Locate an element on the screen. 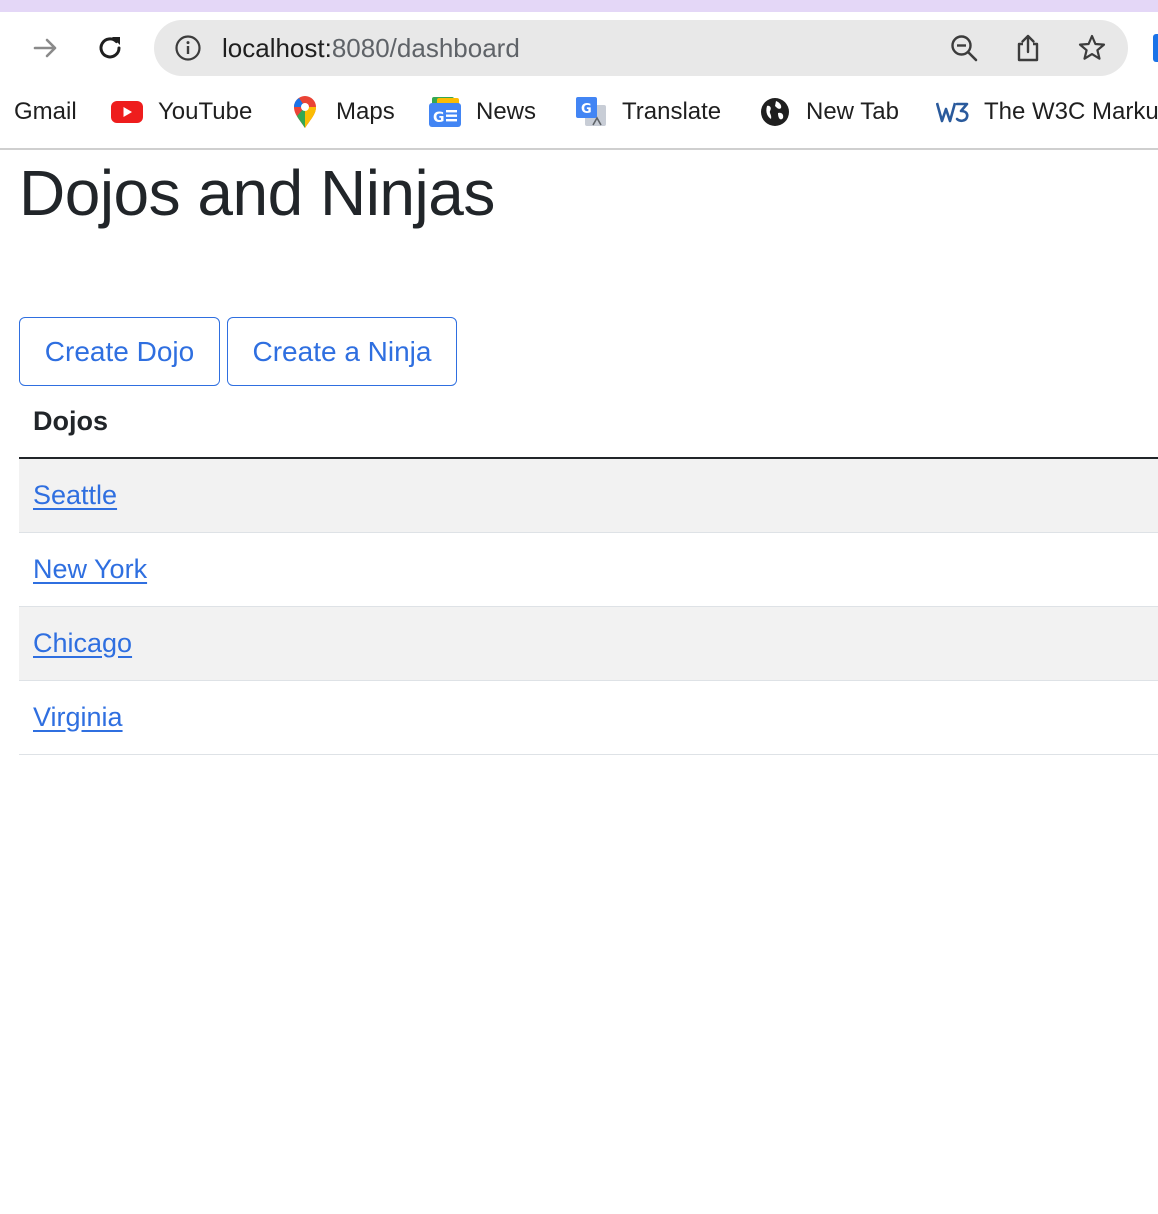 Image resolution: width=1158 pixels, height=1214 pixels. table-row: Seattle is located at coordinates (588, 495).